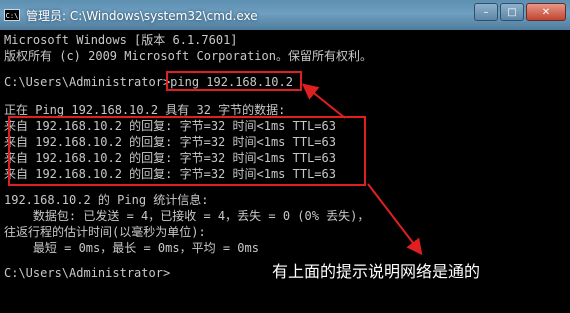 This screenshot has height=313, width=570. Describe the element at coordinates (187, 151) in the screenshot. I see `replies-highlight-box` at that location.